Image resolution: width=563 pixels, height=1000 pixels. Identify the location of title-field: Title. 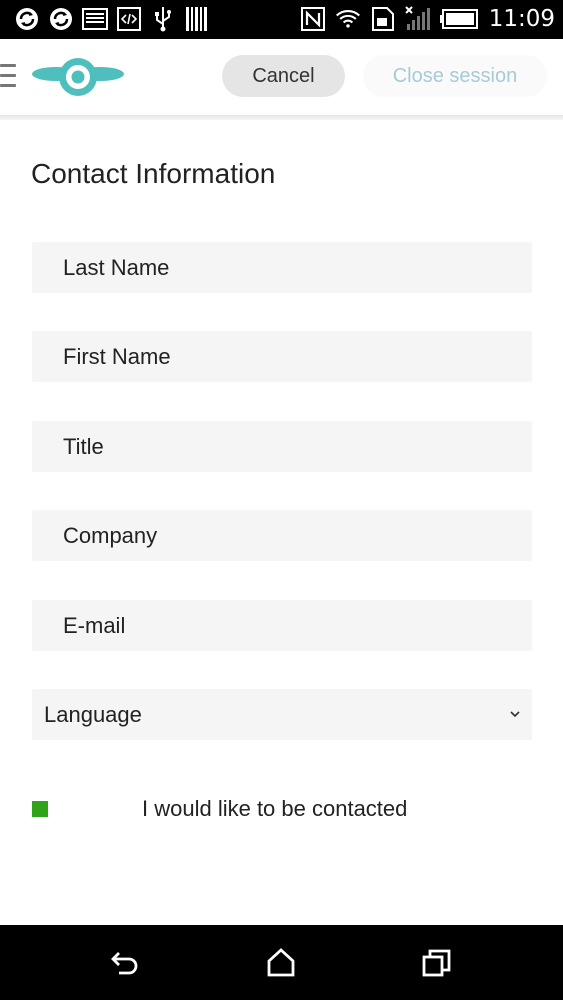
(282, 446).